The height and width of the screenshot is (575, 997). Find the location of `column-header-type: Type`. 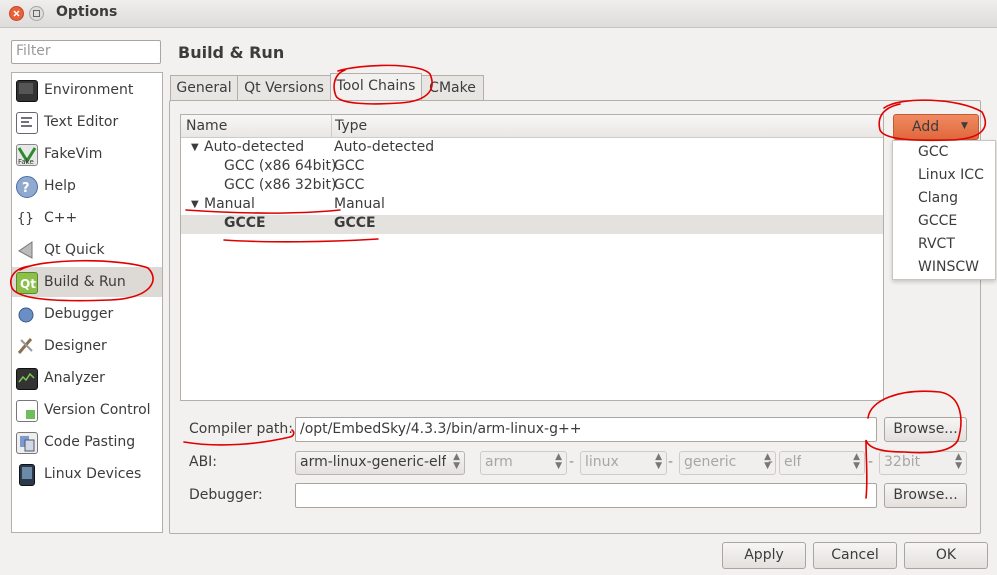

column-header-type: Type is located at coordinates (351, 126).